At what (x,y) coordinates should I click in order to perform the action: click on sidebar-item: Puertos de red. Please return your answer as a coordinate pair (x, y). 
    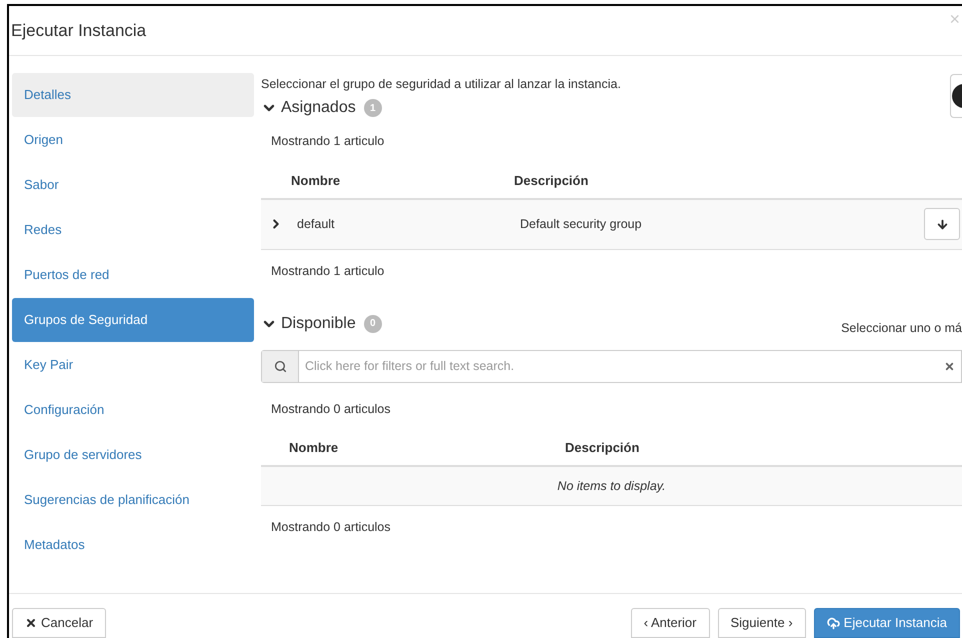
    Looking at the image, I should click on (133, 275).